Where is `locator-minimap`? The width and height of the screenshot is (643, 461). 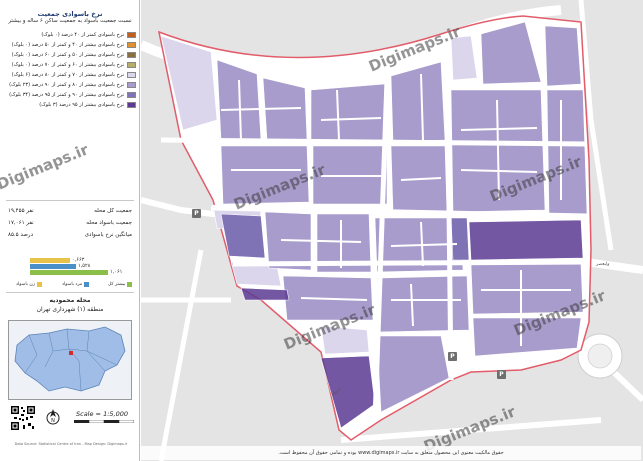
locator-minimap is located at coordinates (70, 360).